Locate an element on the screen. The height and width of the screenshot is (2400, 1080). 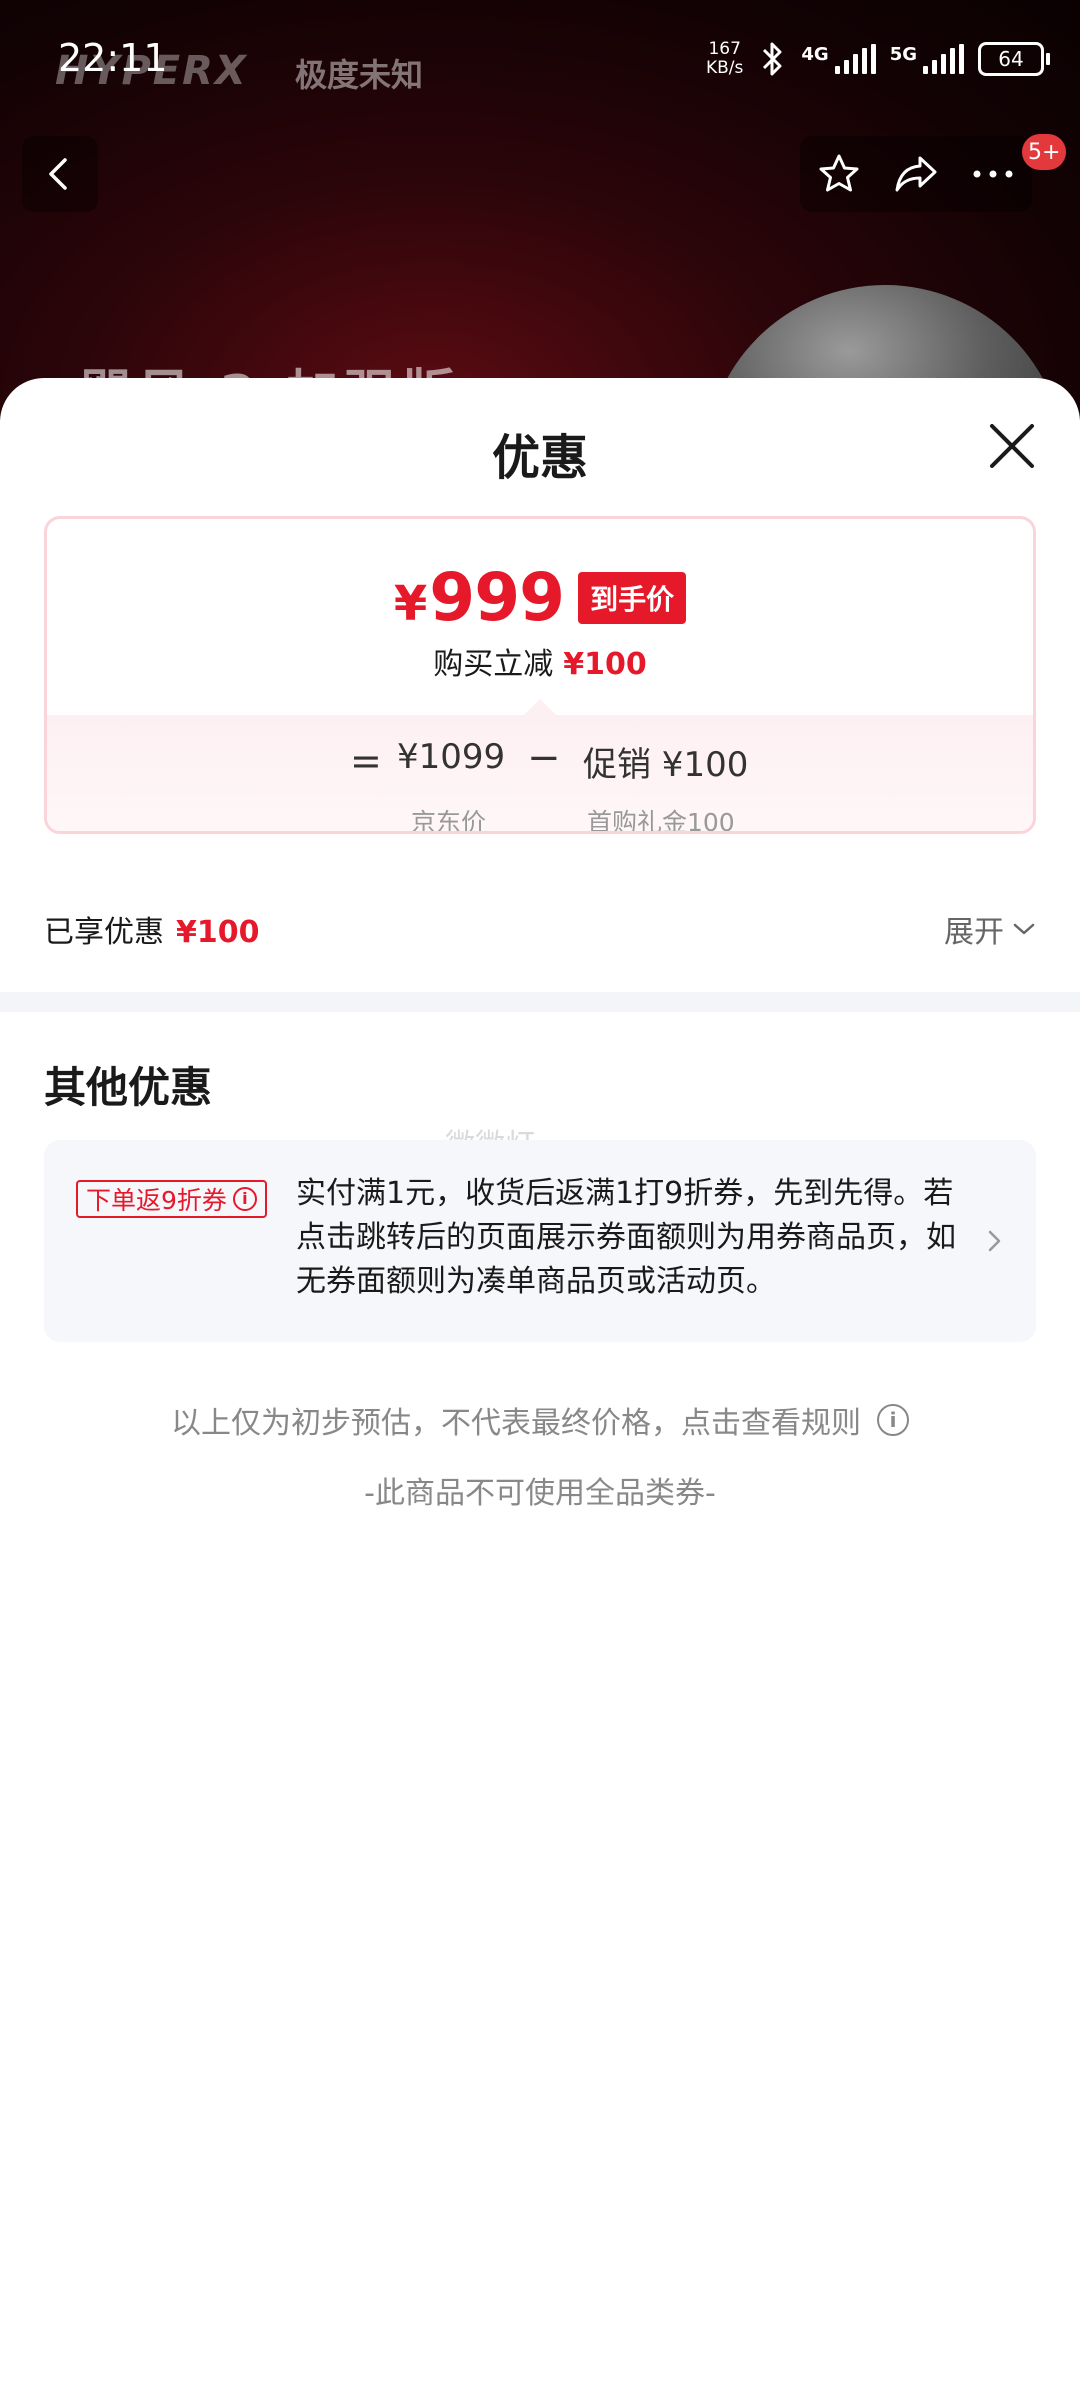
star-icon is located at coordinates (839, 173).